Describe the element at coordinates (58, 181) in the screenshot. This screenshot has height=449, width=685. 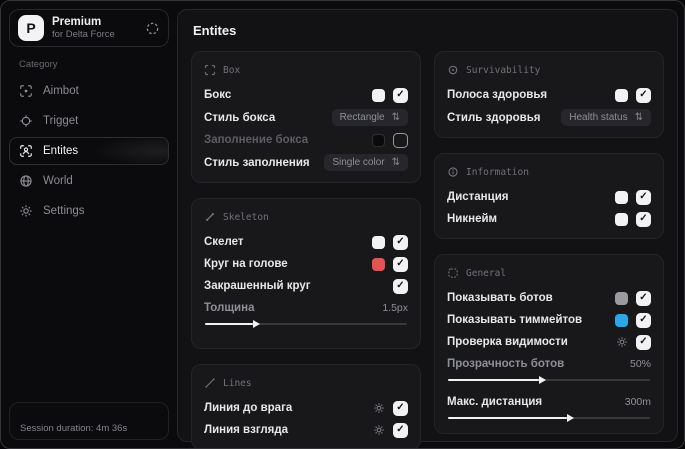
I see `sidebar-item-label: World` at that location.